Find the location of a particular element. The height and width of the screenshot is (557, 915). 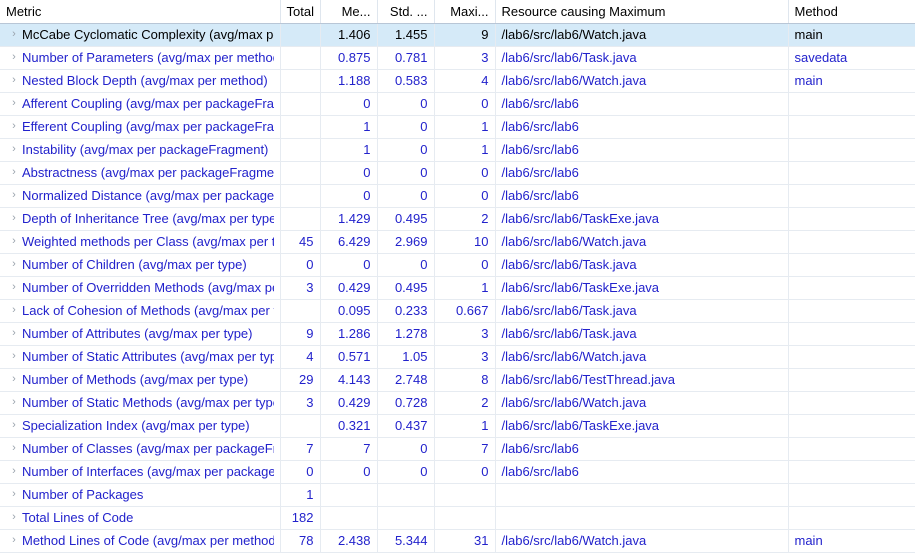

metric-cell: › Nested Block Depth (avg/max per method) is located at coordinates (140, 81).